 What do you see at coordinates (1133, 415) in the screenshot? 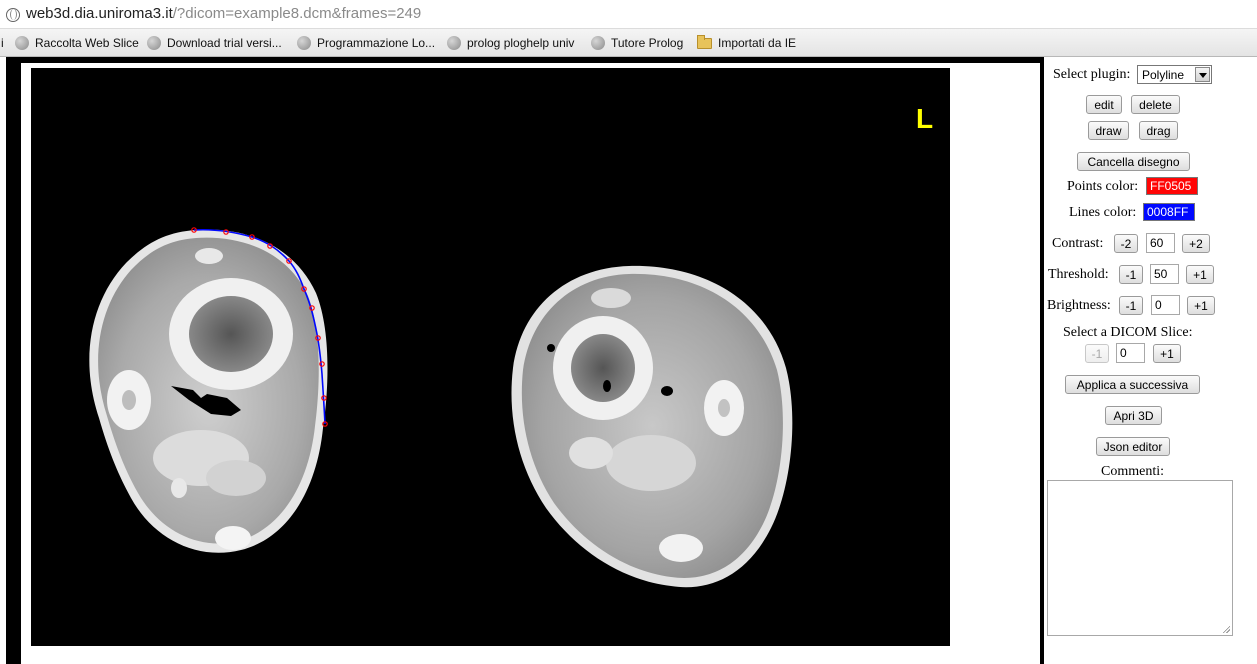
I see `open-3d-button: Apri 3D` at bounding box center [1133, 415].